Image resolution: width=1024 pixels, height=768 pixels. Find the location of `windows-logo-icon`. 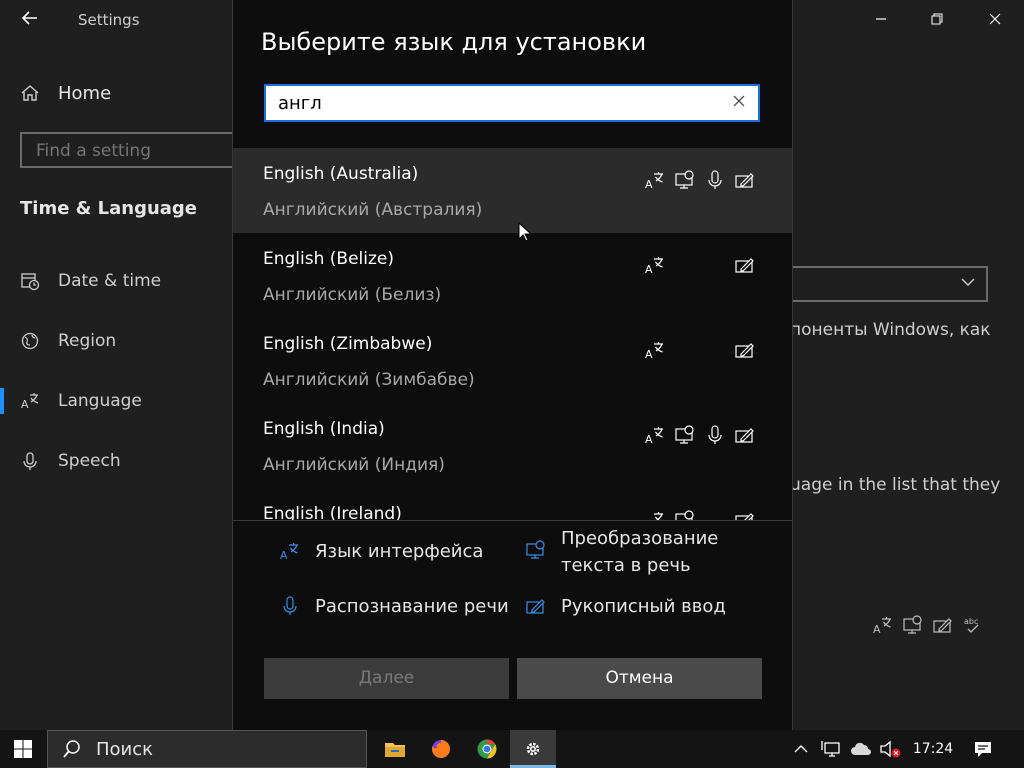

windows-logo-icon is located at coordinates (23, 749).